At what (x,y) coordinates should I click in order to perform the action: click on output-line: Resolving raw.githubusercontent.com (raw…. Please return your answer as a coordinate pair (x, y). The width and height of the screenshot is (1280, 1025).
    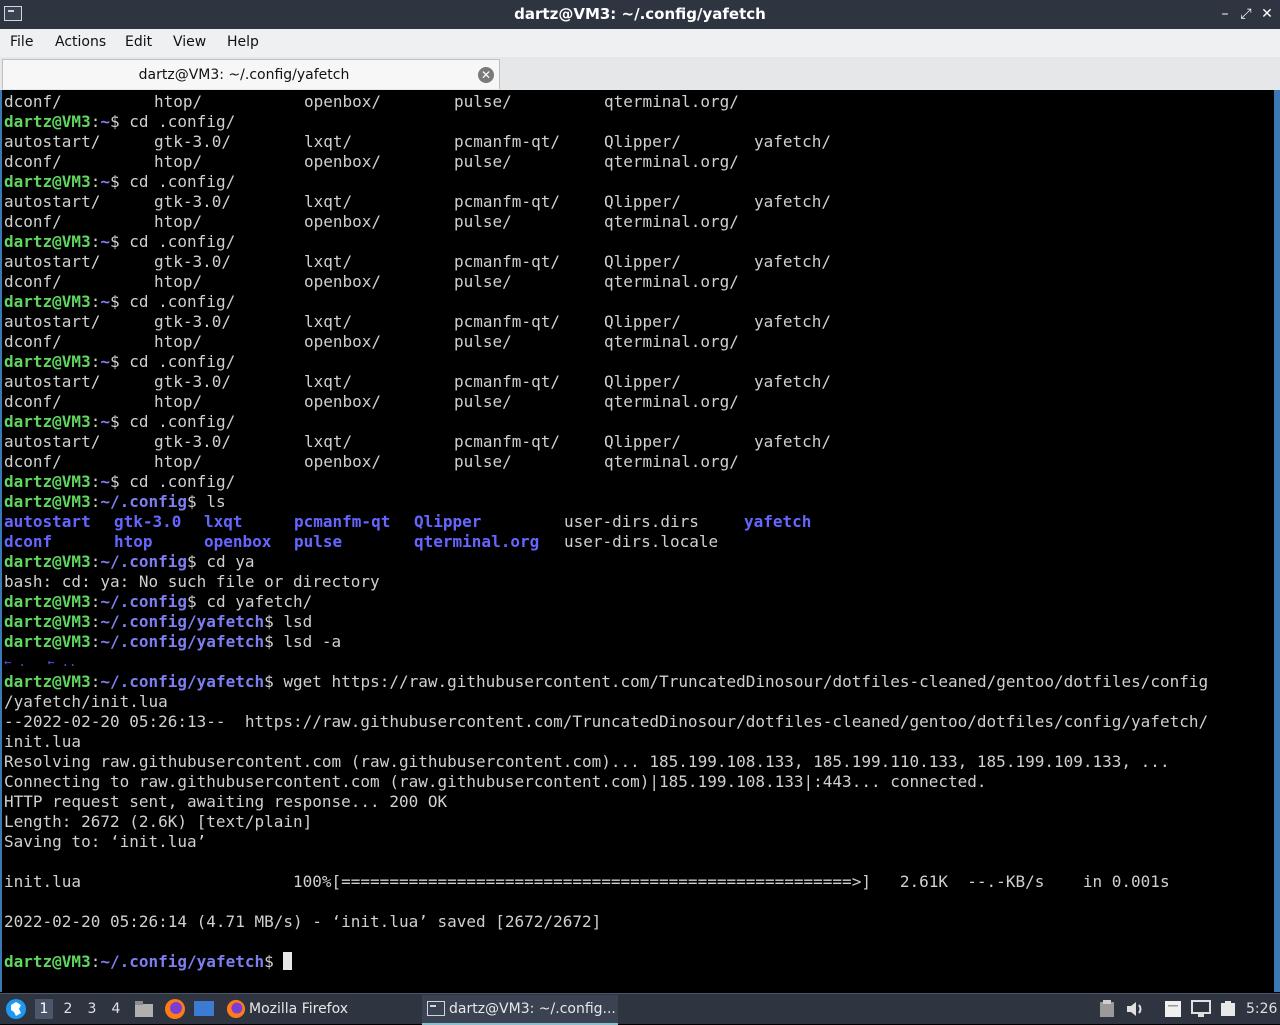
    Looking at the image, I should click on (587, 761).